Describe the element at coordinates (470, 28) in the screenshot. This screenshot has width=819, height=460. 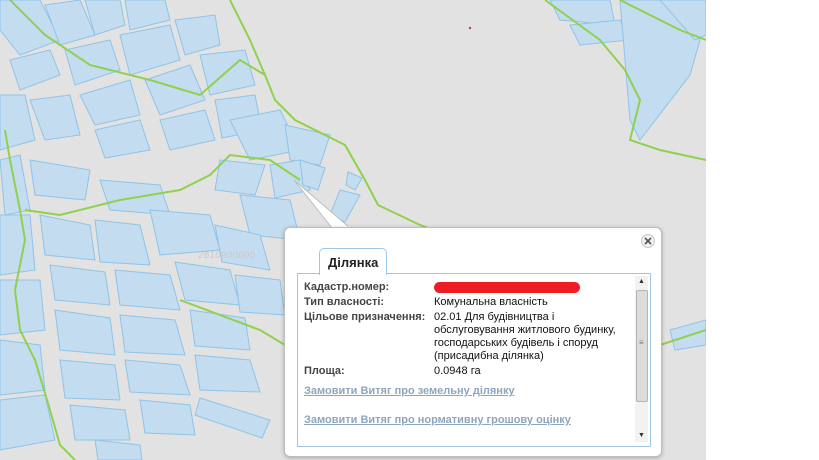
I see `map-marker-dot` at that location.